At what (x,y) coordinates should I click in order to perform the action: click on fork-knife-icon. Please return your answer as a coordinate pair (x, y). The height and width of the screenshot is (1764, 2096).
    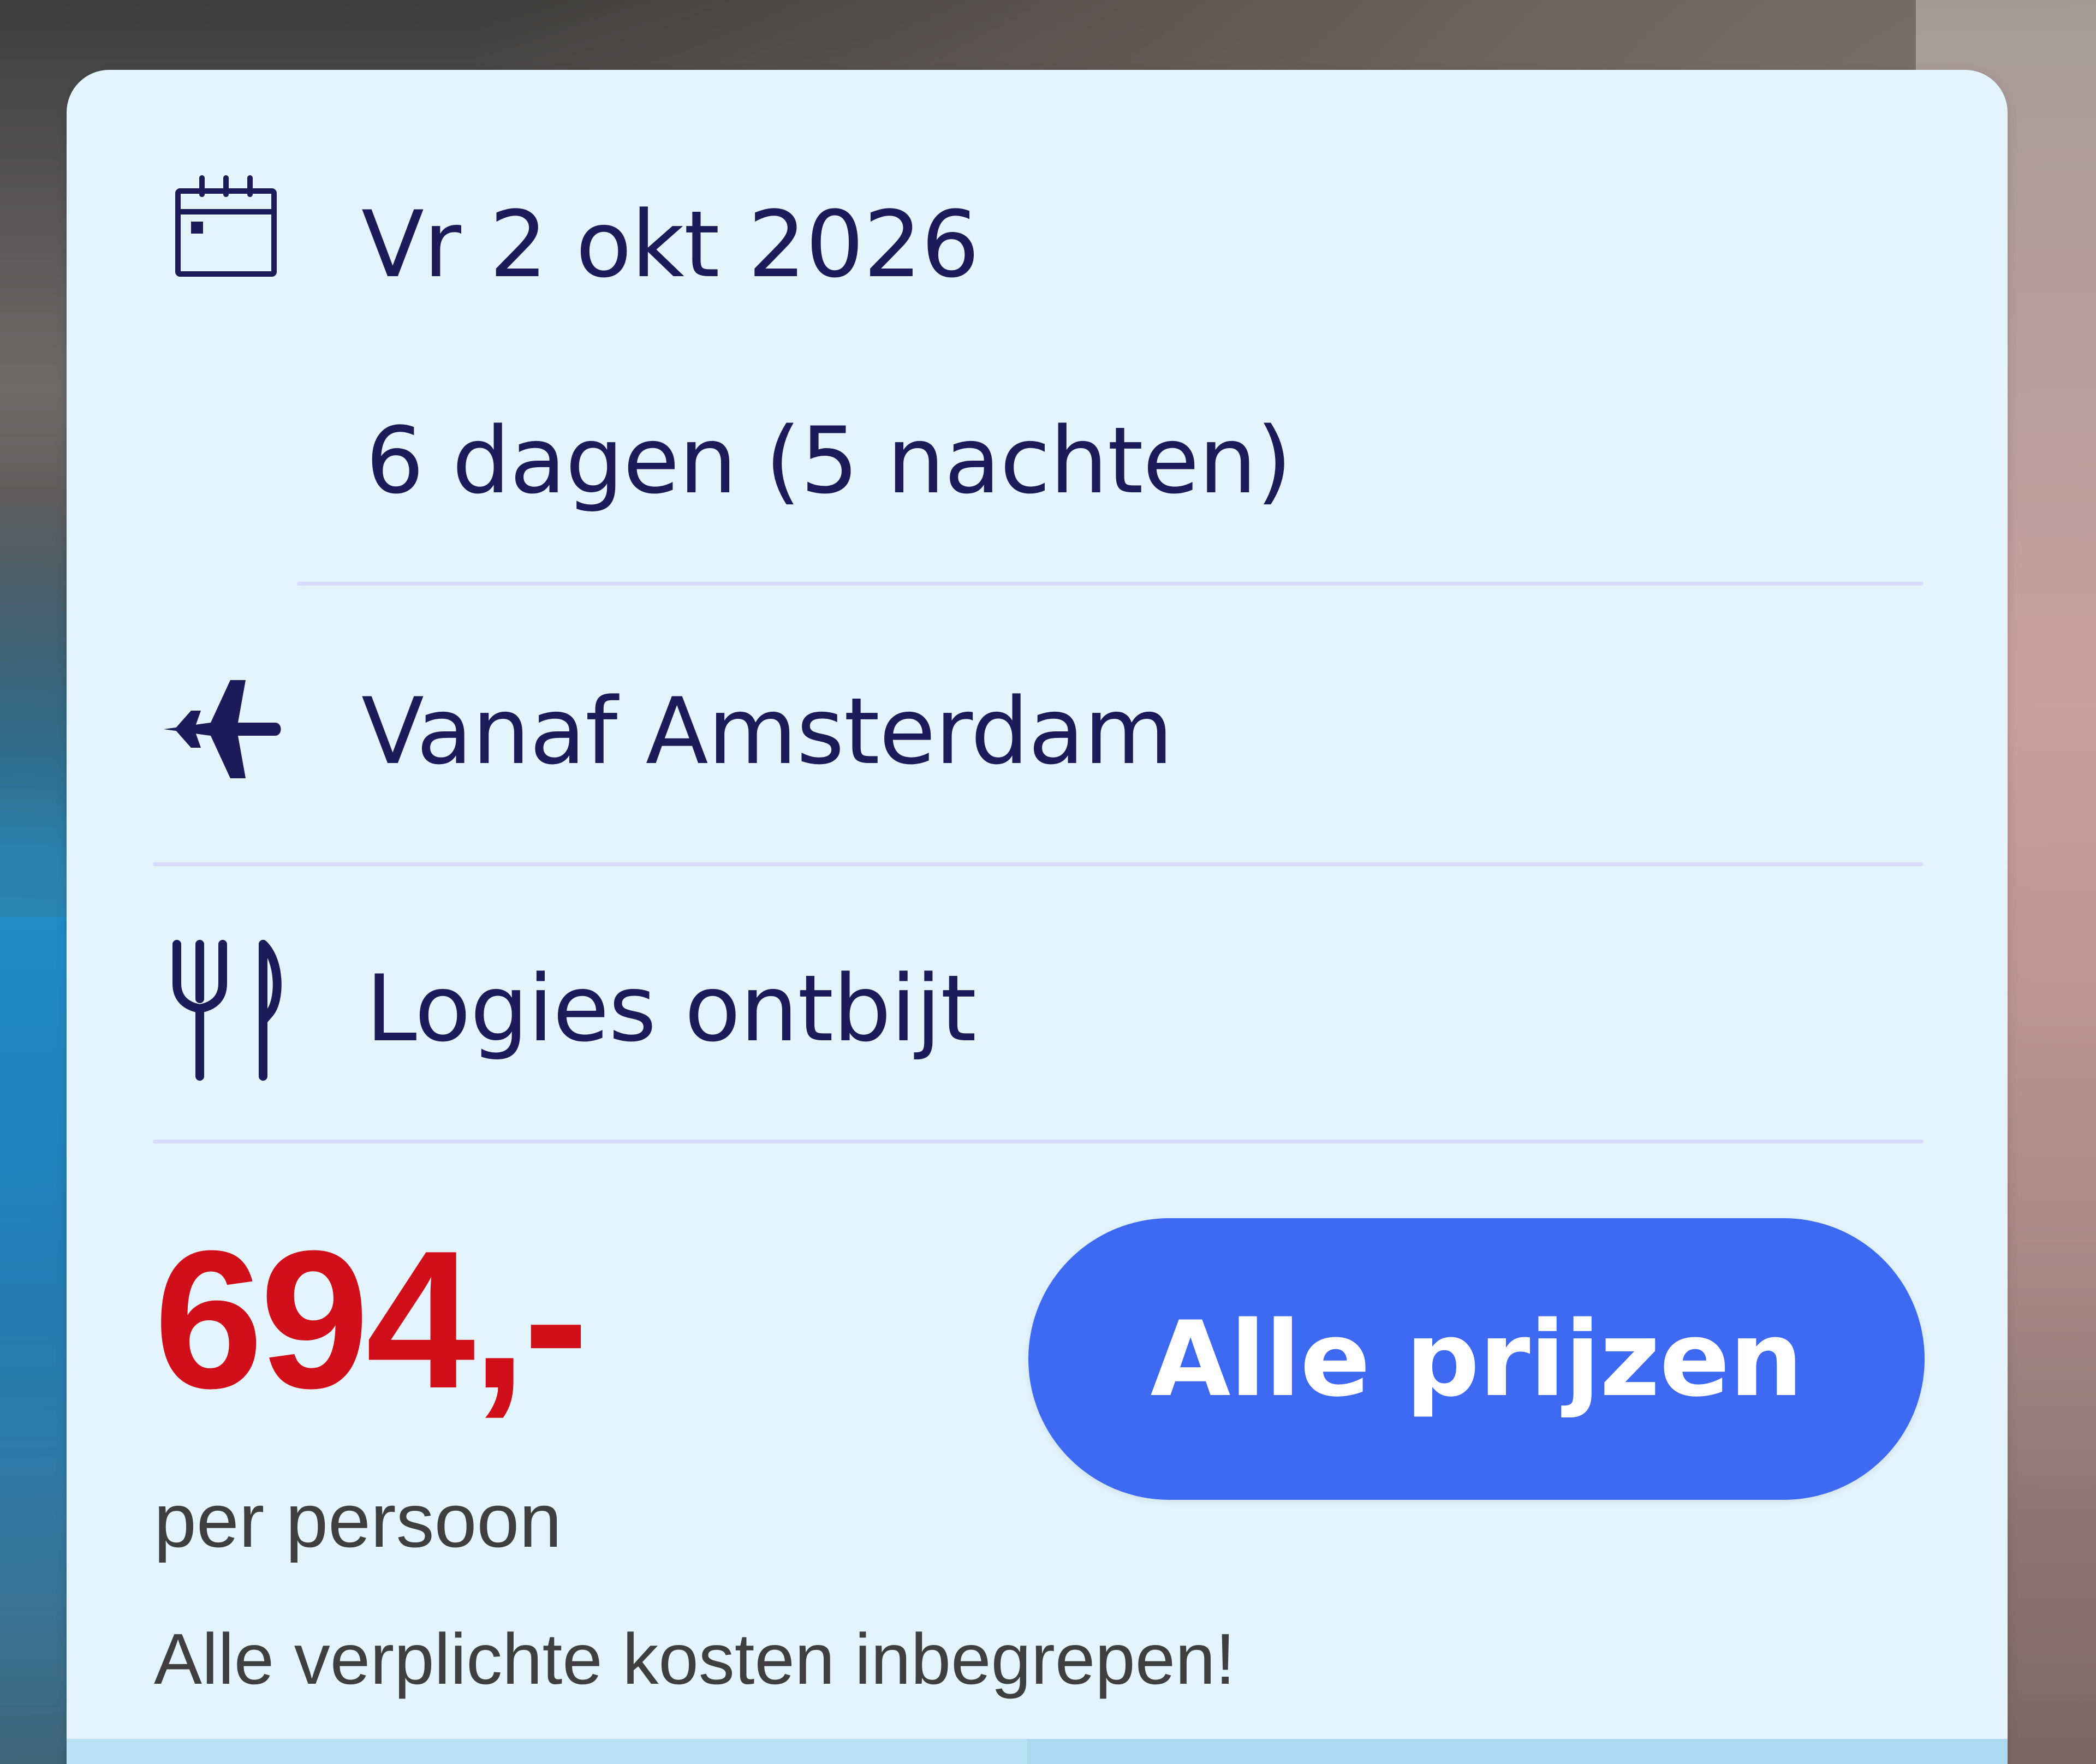
    Looking at the image, I should click on (227, 1010).